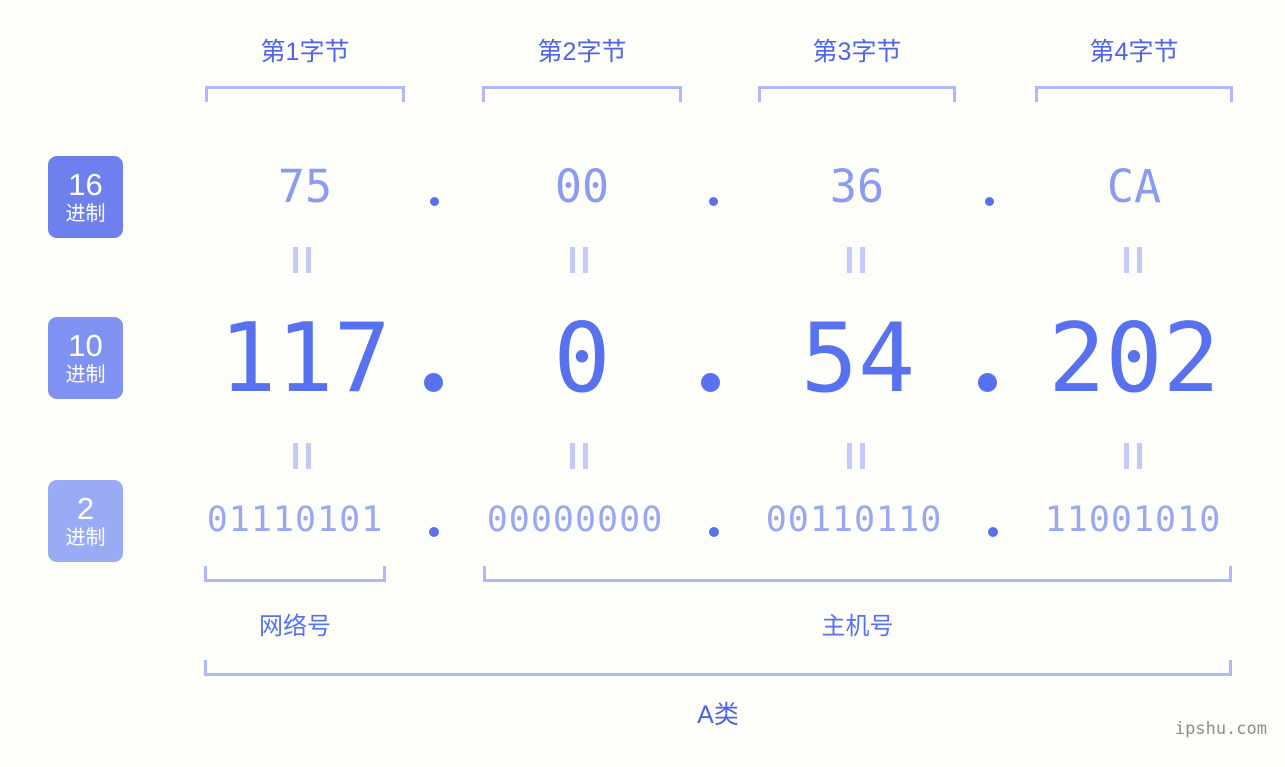  Describe the element at coordinates (857, 52) in the screenshot. I see `byte-header-3: 第3字节` at that location.